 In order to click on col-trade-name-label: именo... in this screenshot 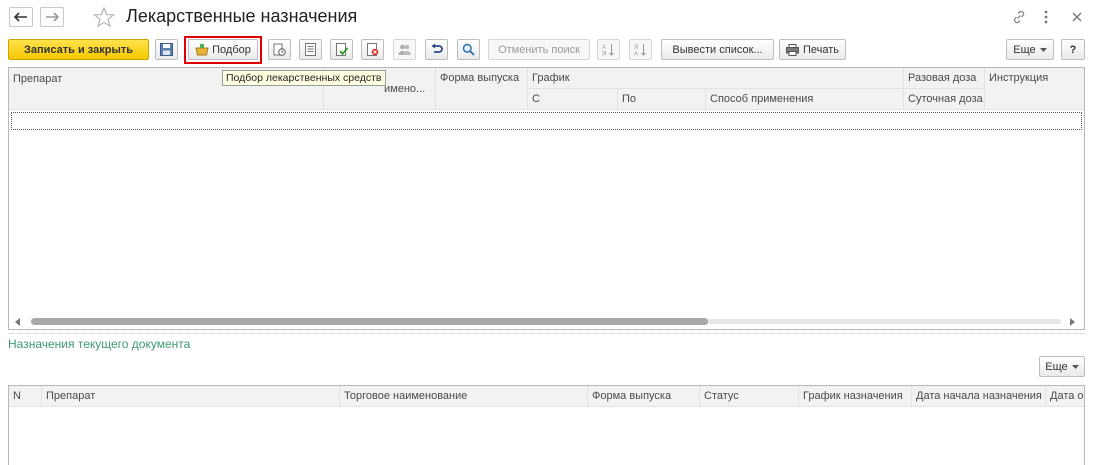, I will do `click(405, 88)`.